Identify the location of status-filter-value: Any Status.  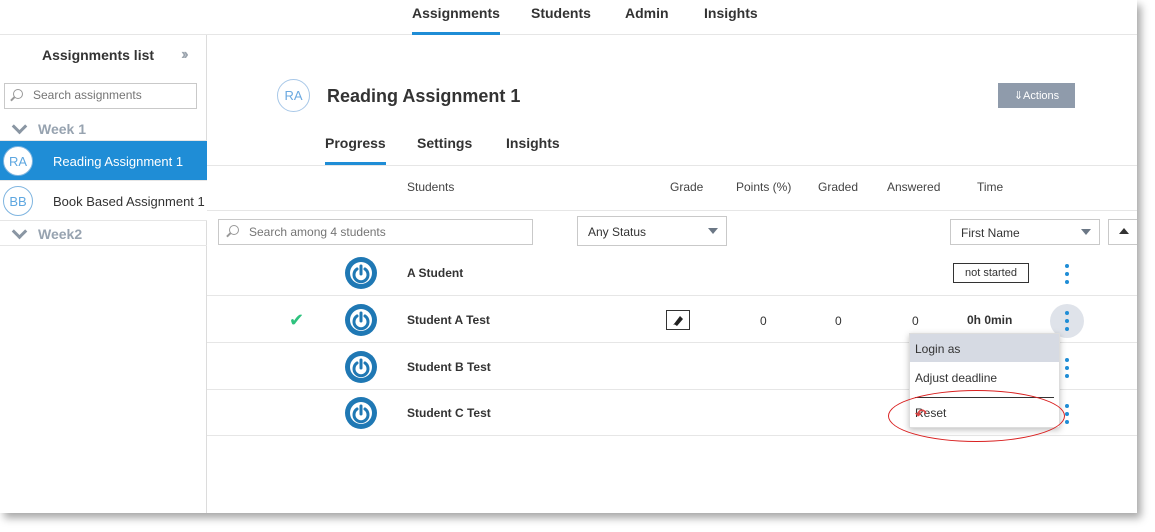
(617, 232).